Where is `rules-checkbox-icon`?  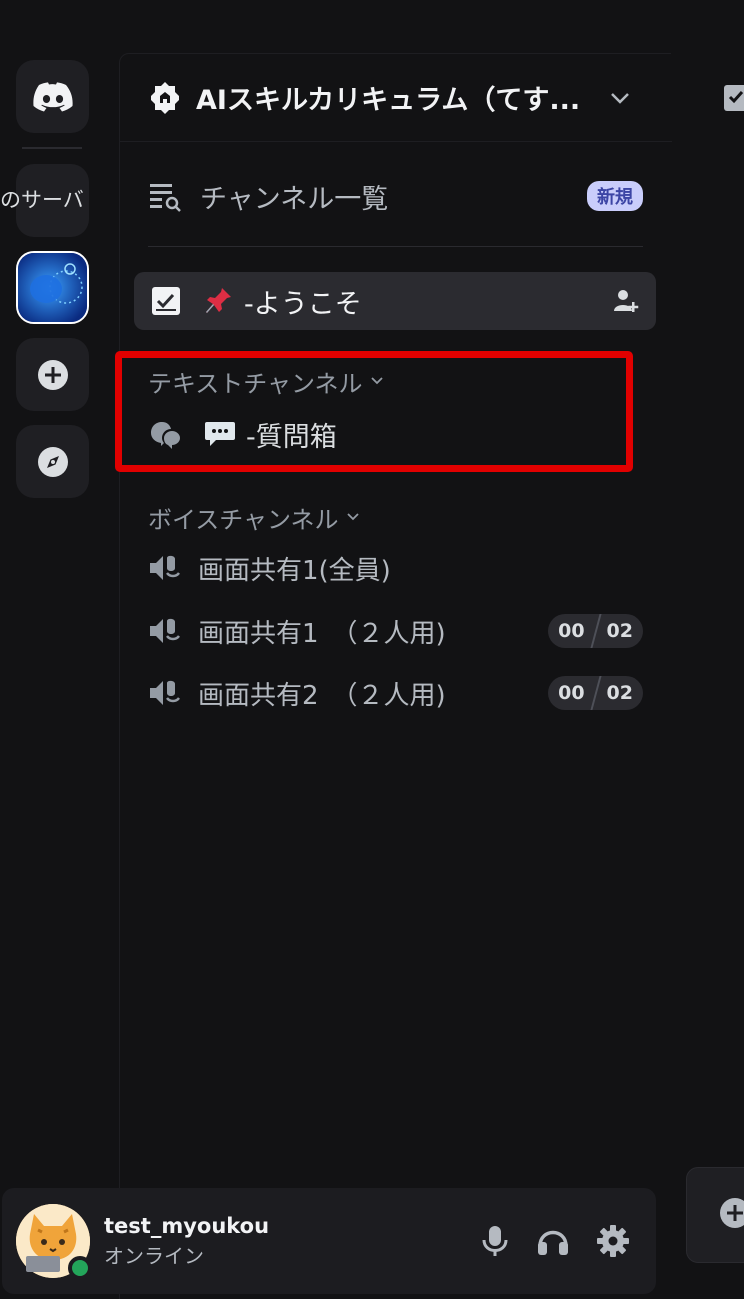 rules-checkbox-icon is located at coordinates (166, 301).